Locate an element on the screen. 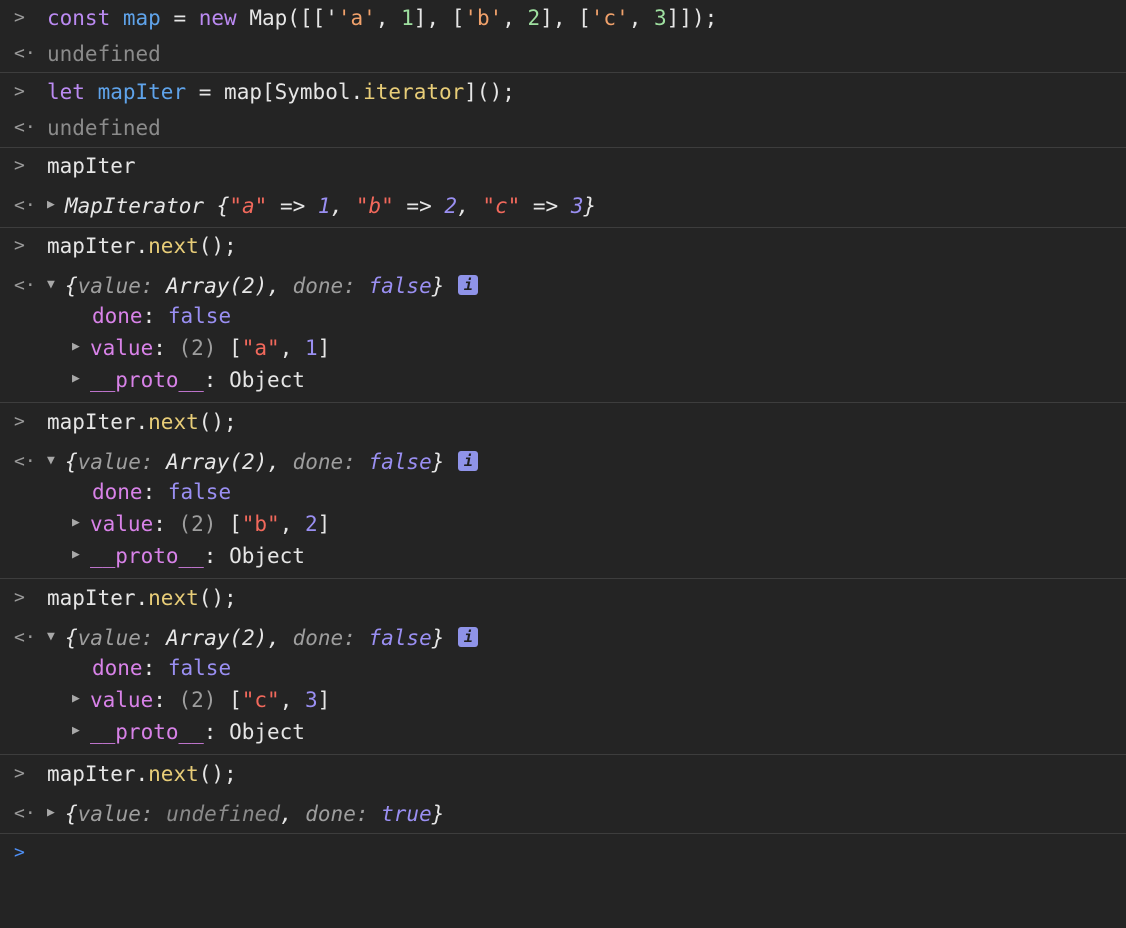  console-input-line: > let mapIter = map[Symbol.iterator](); is located at coordinates (257, 92).